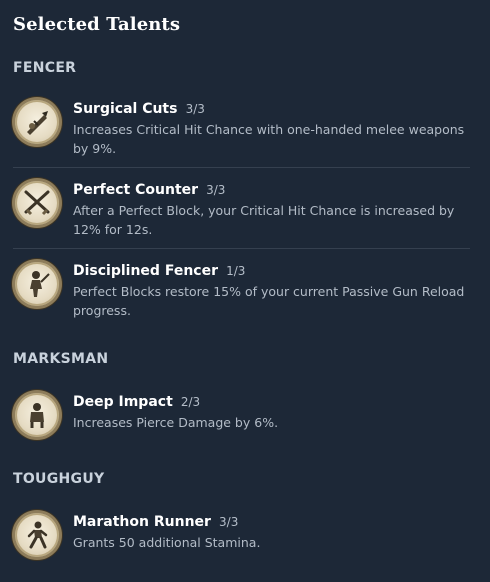 This screenshot has height=582, width=490. What do you see at coordinates (37, 284) in the screenshot?
I see `fencer-figure-icon` at bounding box center [37, 284].